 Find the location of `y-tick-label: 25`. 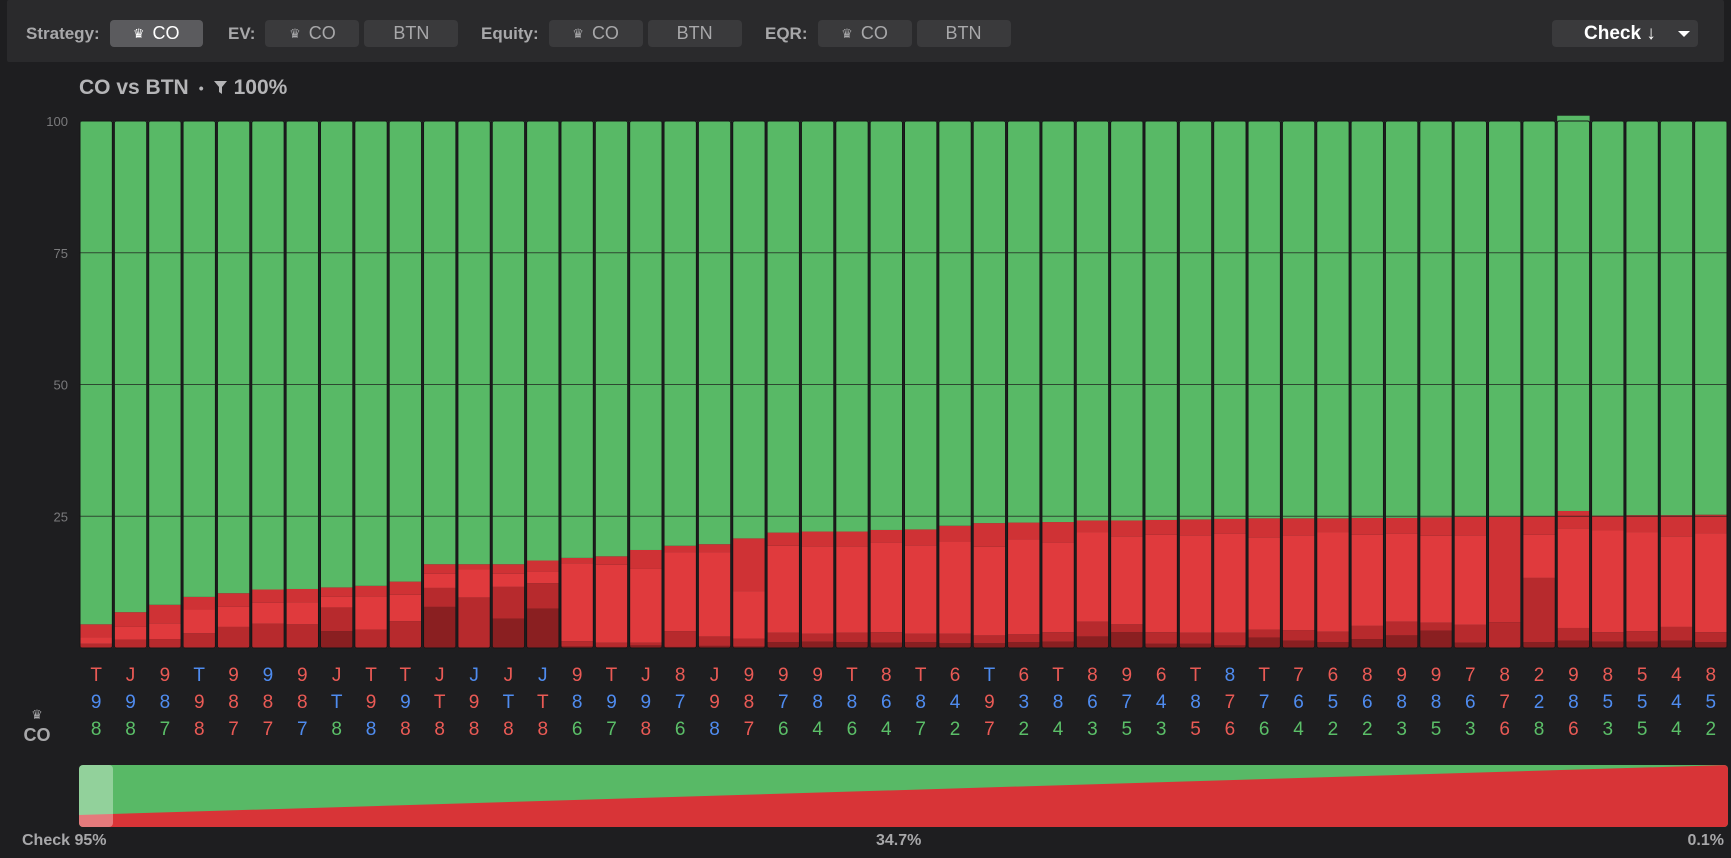

y-tick-label: 25 is located at coordinates (61, 516).